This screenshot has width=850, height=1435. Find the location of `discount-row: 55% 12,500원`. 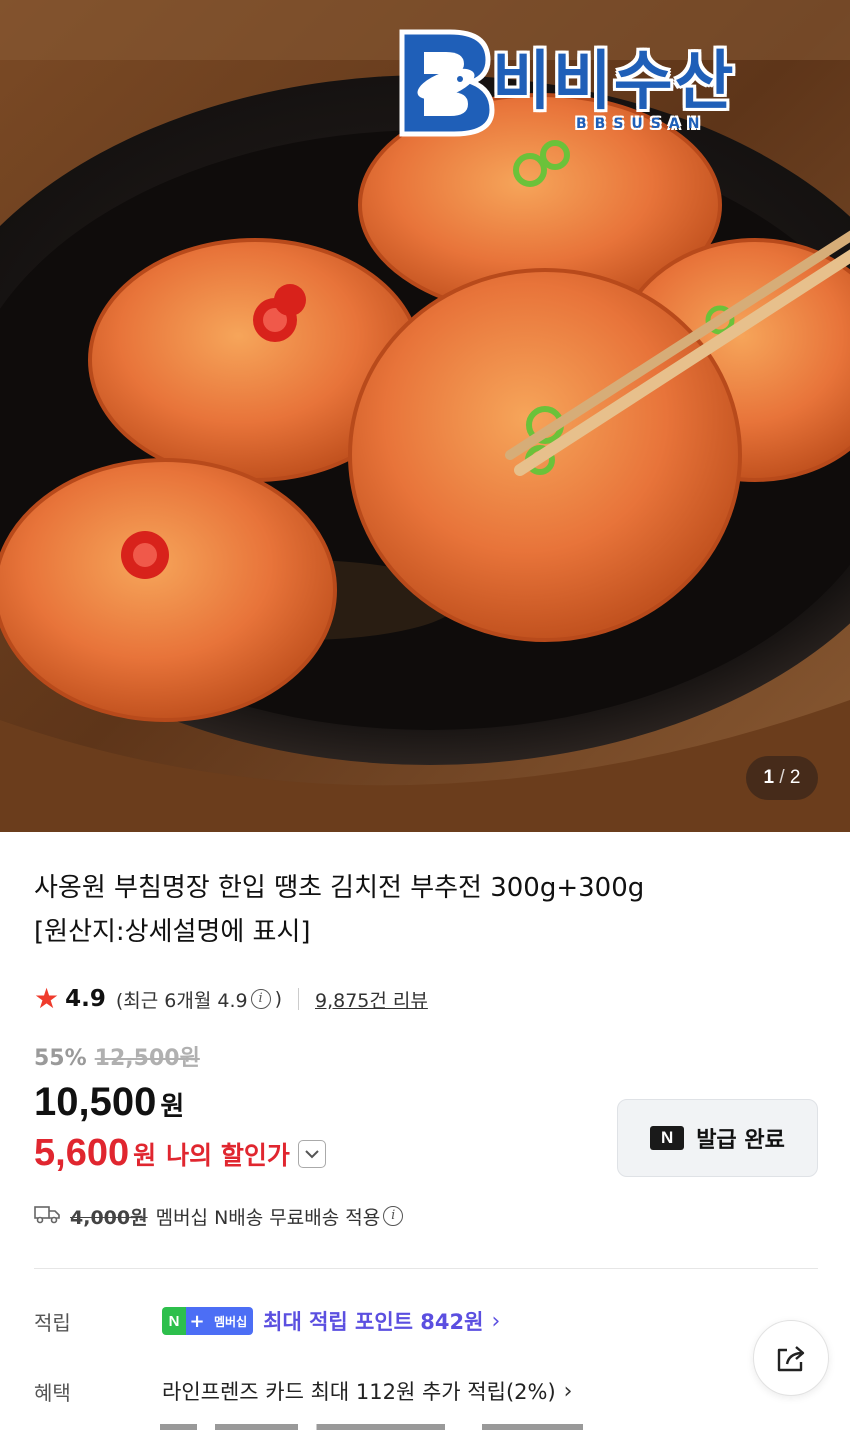

discount-row: 55% 12,500원 is located at coordinates (117, 1056).